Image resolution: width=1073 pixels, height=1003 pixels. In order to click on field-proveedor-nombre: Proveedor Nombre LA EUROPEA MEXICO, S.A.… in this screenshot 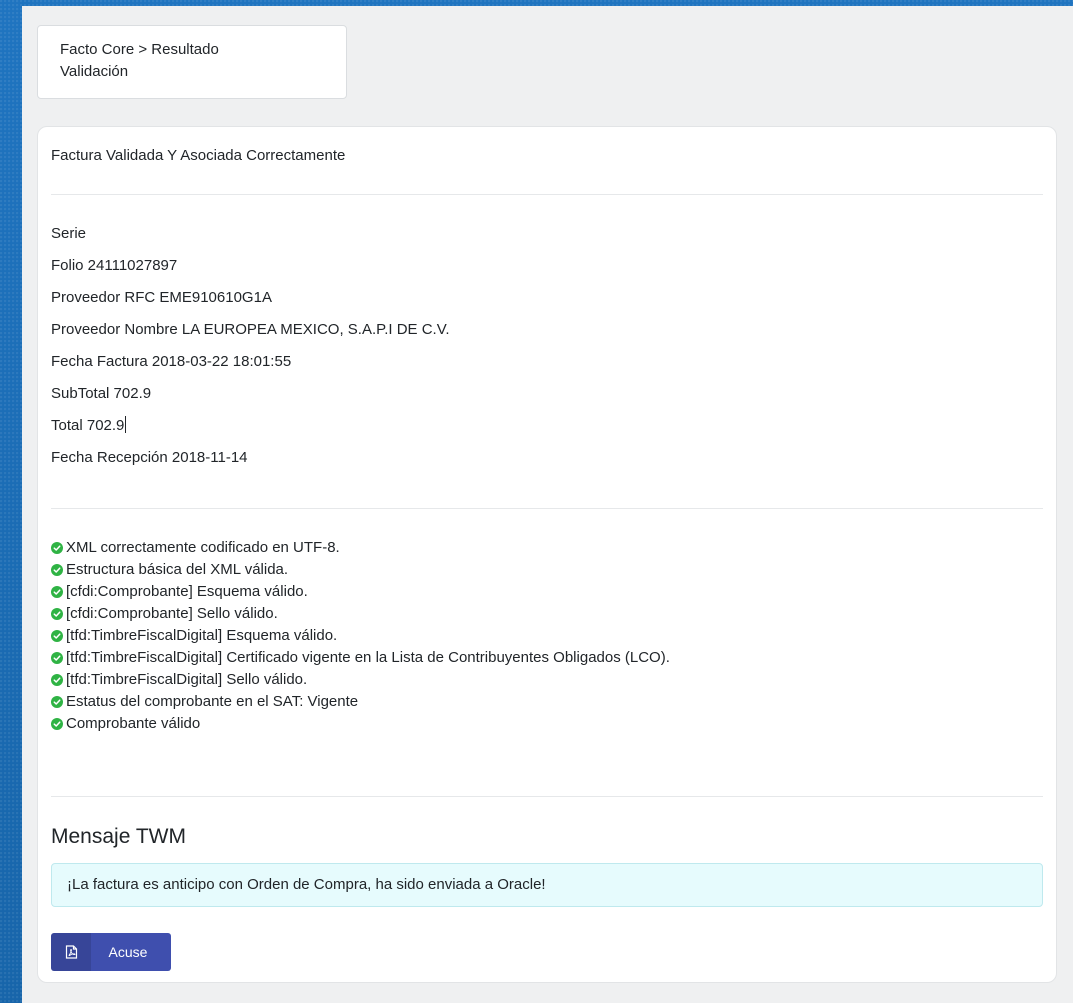, I will do `click(250, 329)`.